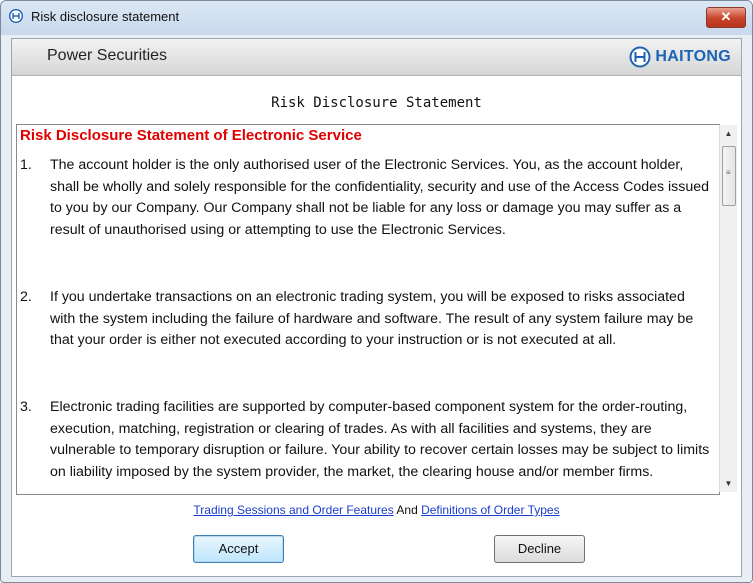 The height and width of the screenshot is (583, 753). I want to click on title-bar: Risk disclosure statement ✕, so click(376, 18).